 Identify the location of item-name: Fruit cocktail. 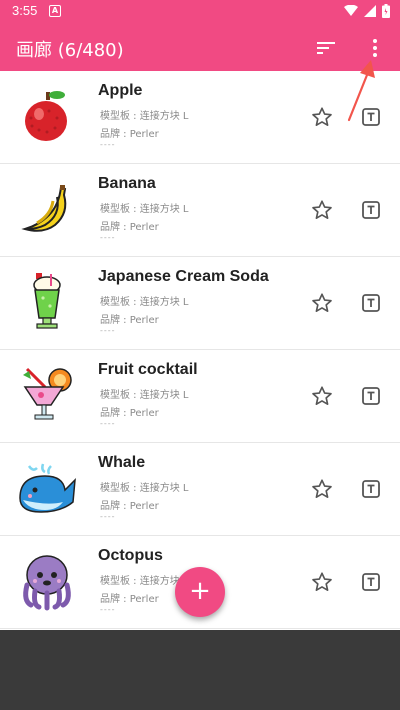
(148, 369).